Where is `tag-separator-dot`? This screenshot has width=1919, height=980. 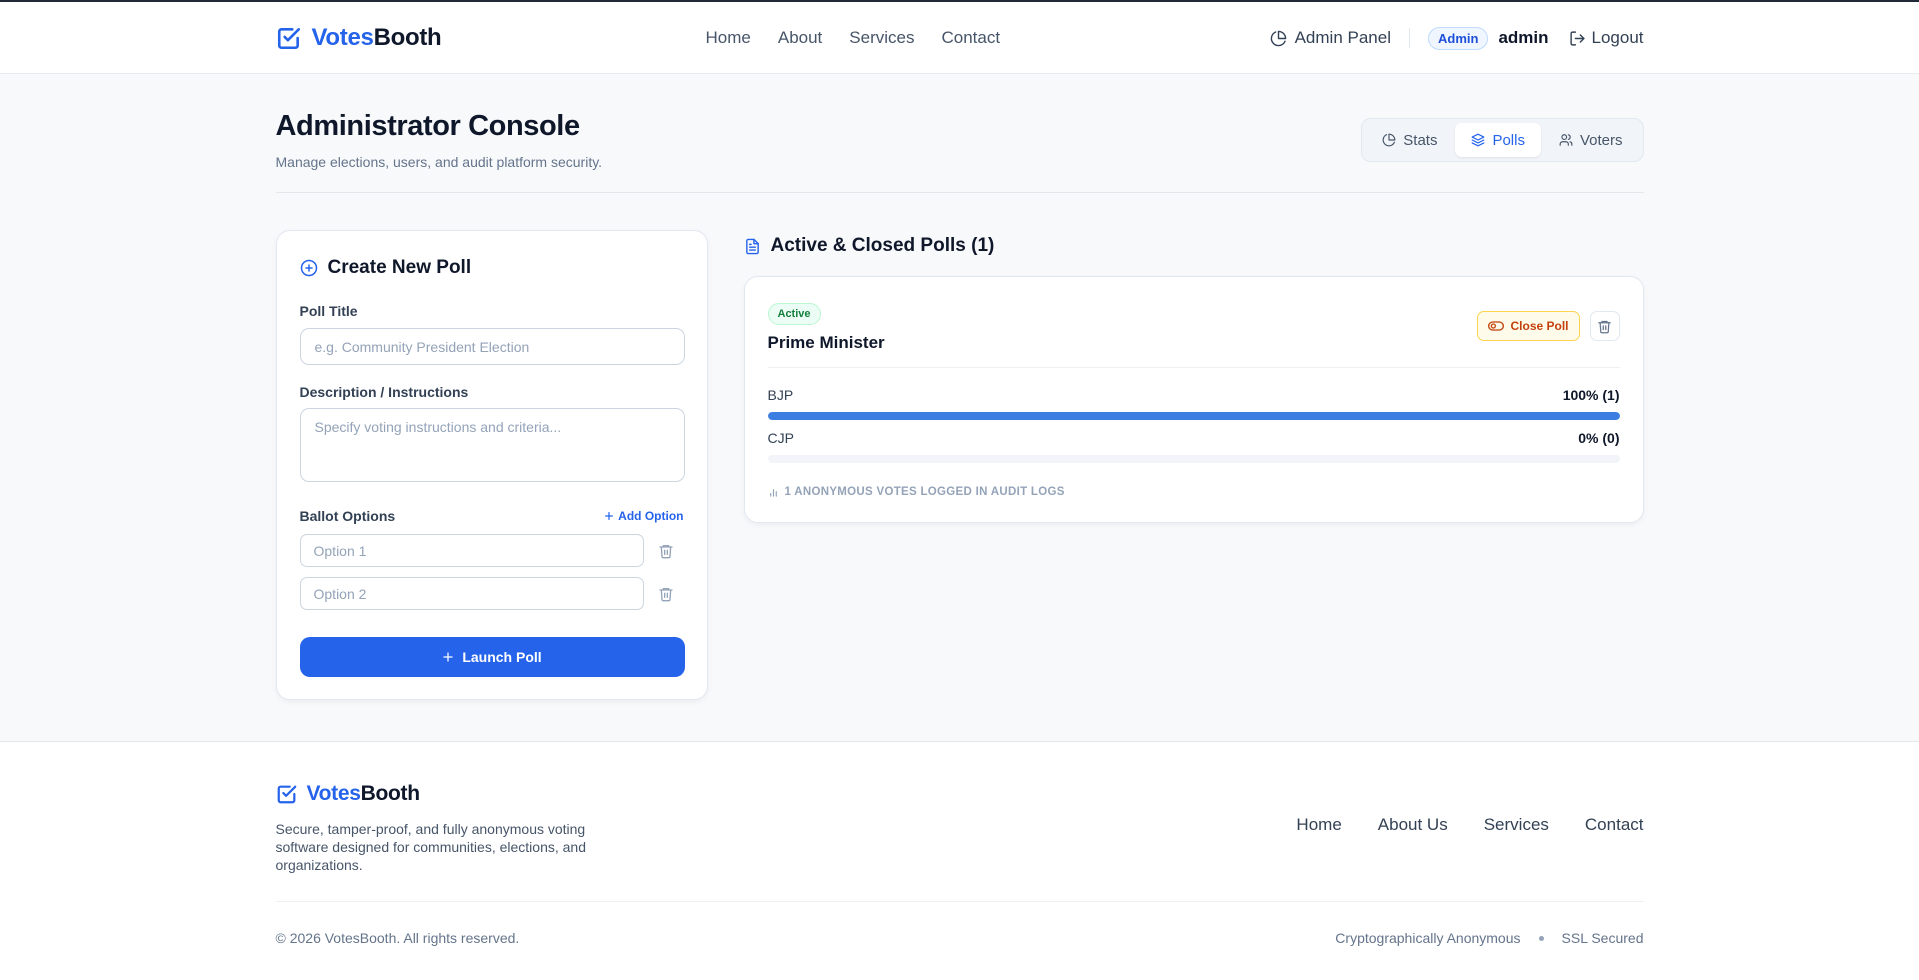 tag-separator-dot is located at coordinates (1541, 938).